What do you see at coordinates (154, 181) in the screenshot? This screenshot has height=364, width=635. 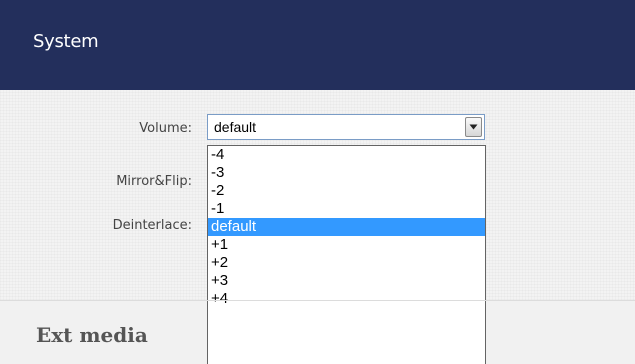 I see `mirror-flip-label: Mirror&Flip:` at bounding box center [154, 181].